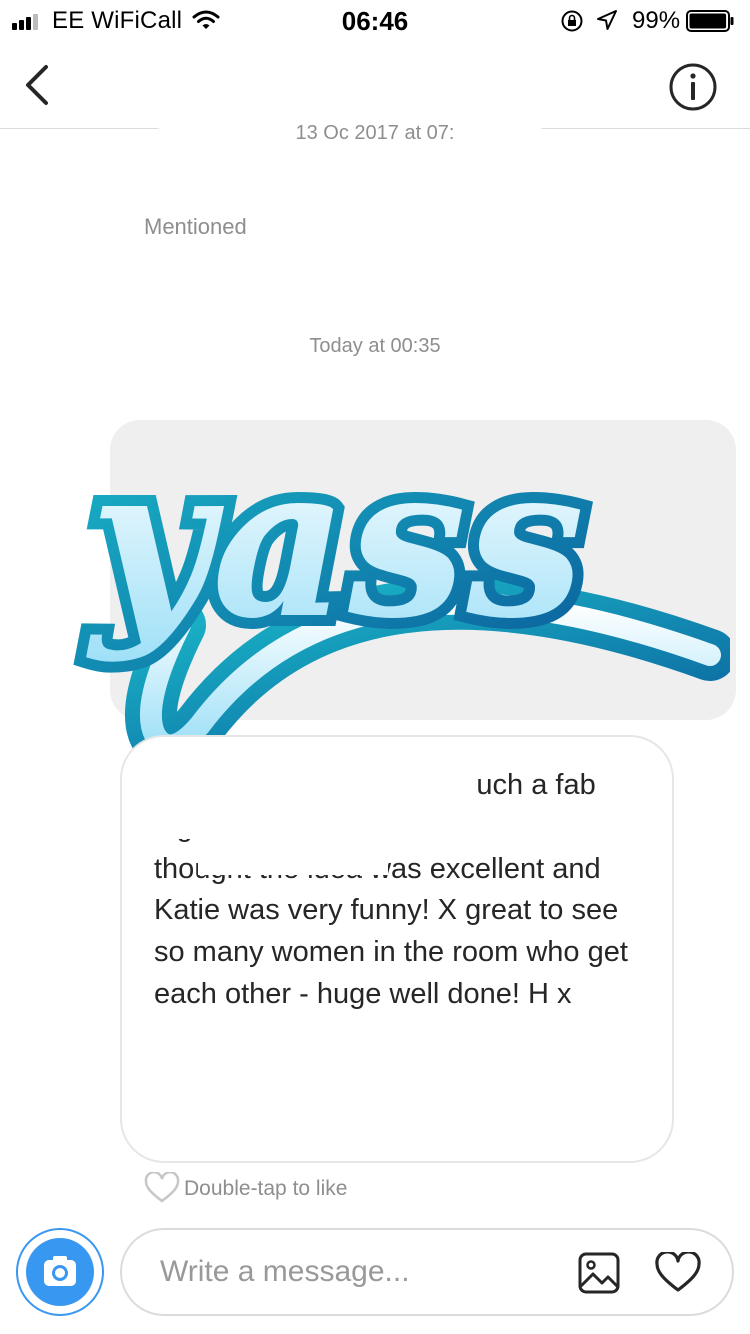  What do you see at coordinates (375, 20) in the screenshot?
I see `status-bar: EE WiFiCall 06:46 99%` at bounding box center [375, 20].